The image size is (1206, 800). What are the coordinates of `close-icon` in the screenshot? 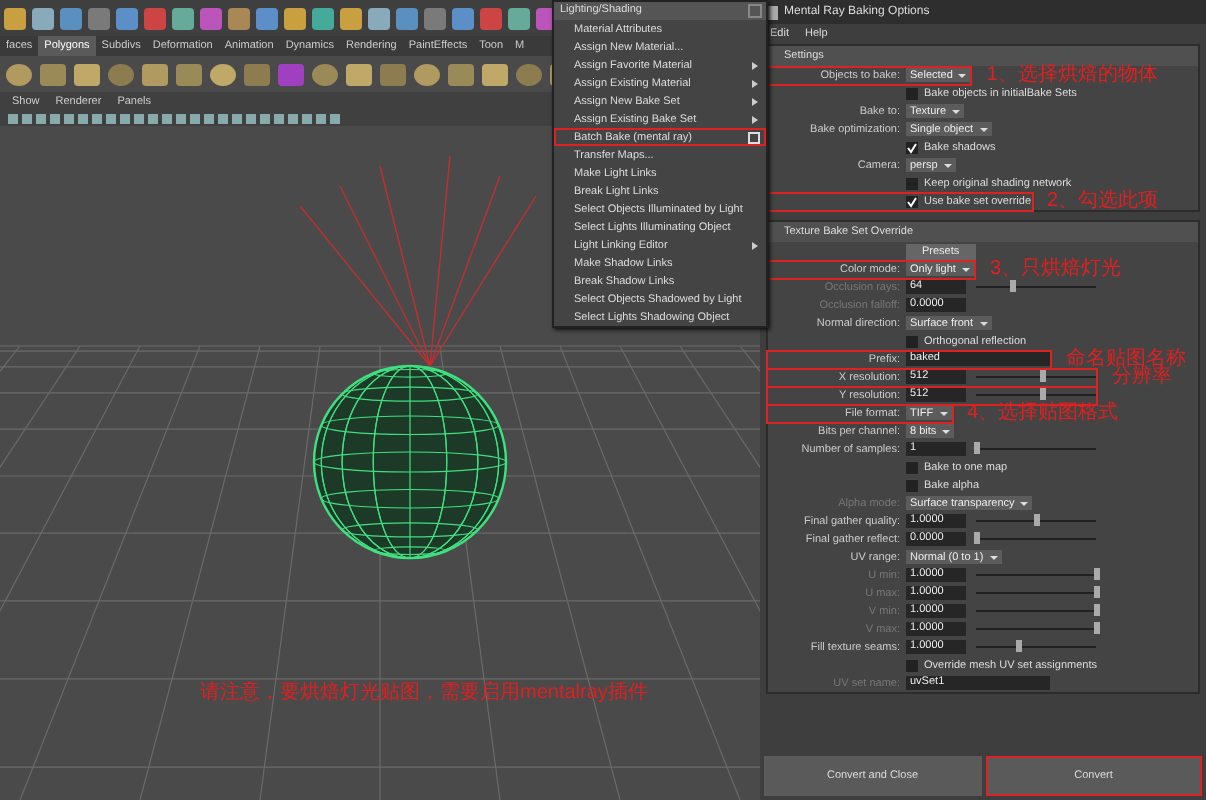 It's located at (755, 11).